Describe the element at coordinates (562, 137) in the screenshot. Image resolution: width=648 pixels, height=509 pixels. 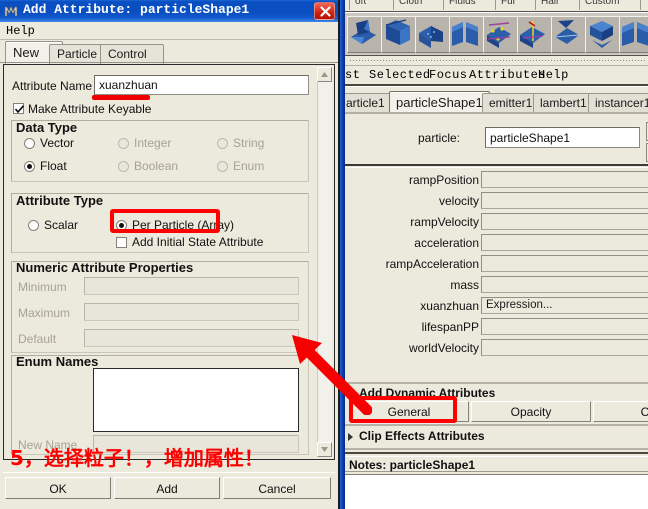
I see `particle-name-input: particleShape1` at that location.